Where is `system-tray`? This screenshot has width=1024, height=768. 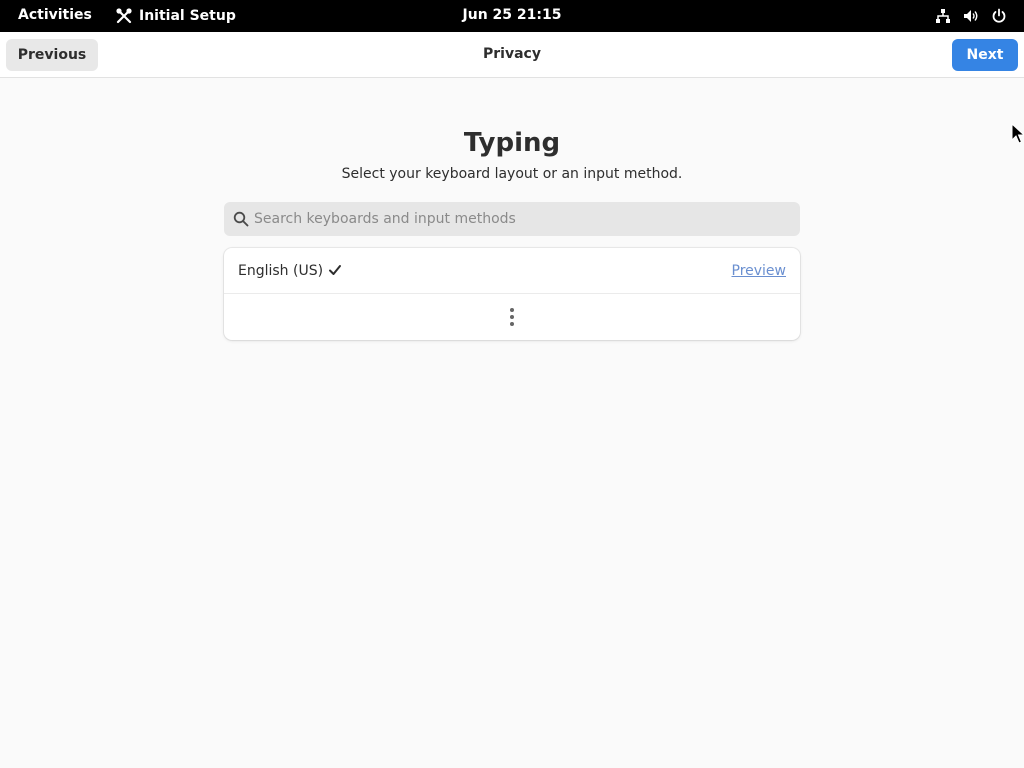 system-tray is located at coordinates (971, 16).